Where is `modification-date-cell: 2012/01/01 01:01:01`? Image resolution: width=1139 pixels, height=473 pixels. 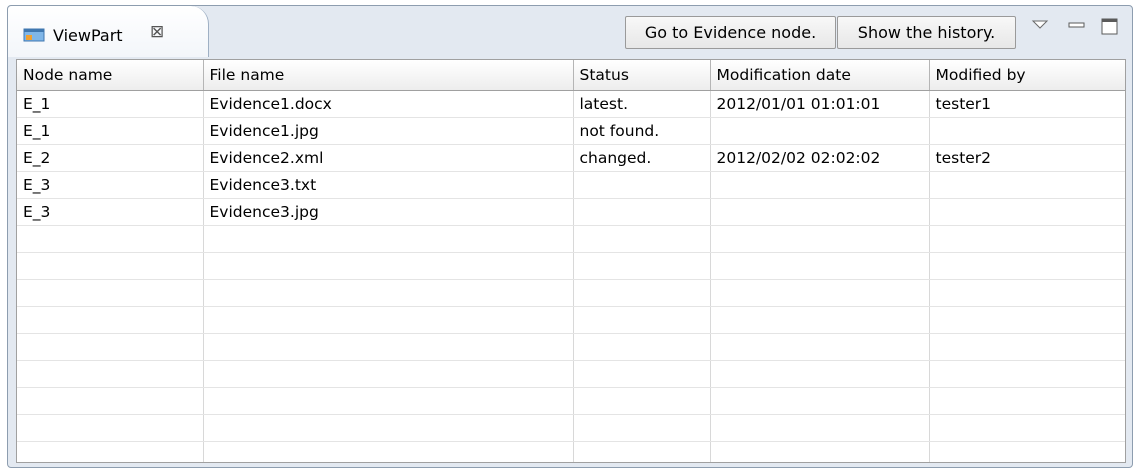 modification-date-cell: 2012/01/01 01:01:01 is located at coordinates (820, 104).